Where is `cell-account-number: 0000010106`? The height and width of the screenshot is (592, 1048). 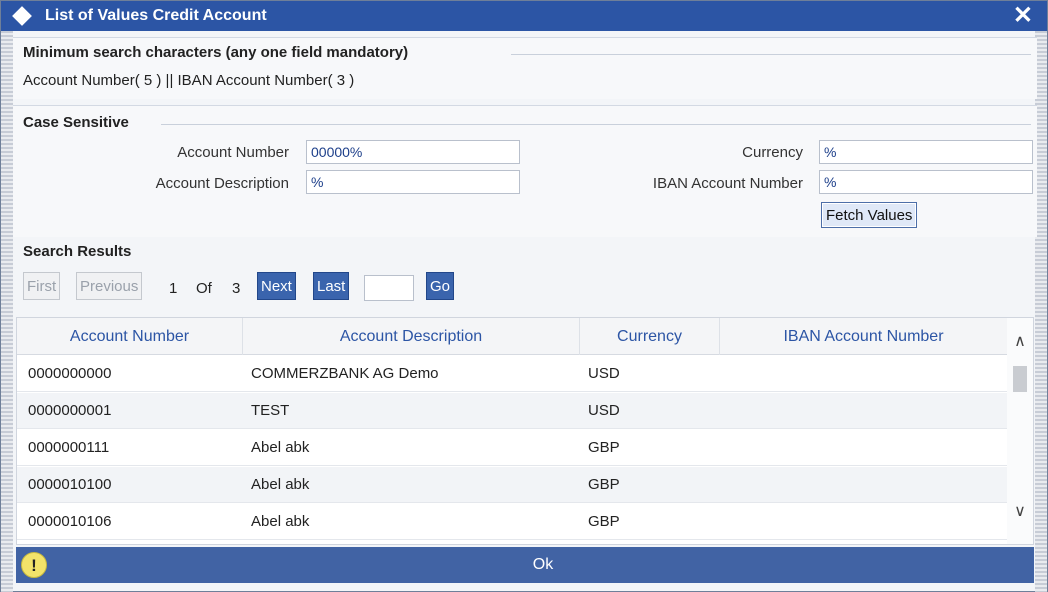 cell-account-number: 0000010106 is located at coordinates (70, 521).